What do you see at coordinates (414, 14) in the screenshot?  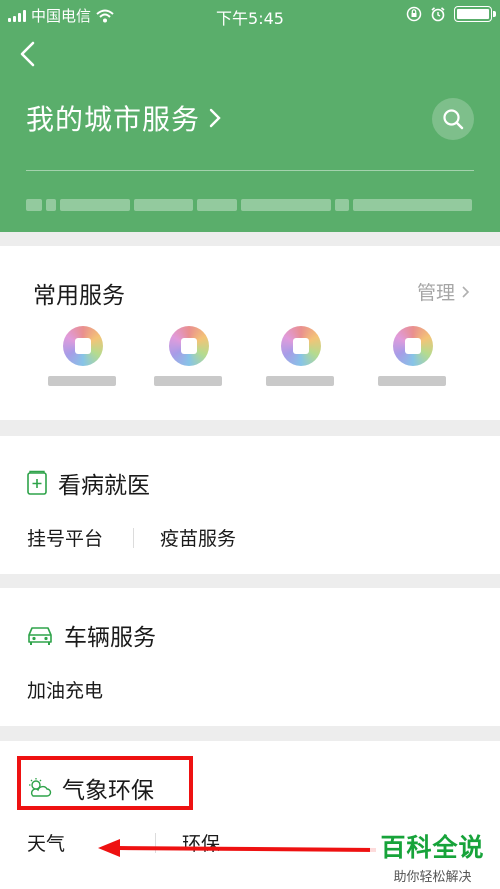 I see `orientation-lock-icon` at bounding box center [414, 14].